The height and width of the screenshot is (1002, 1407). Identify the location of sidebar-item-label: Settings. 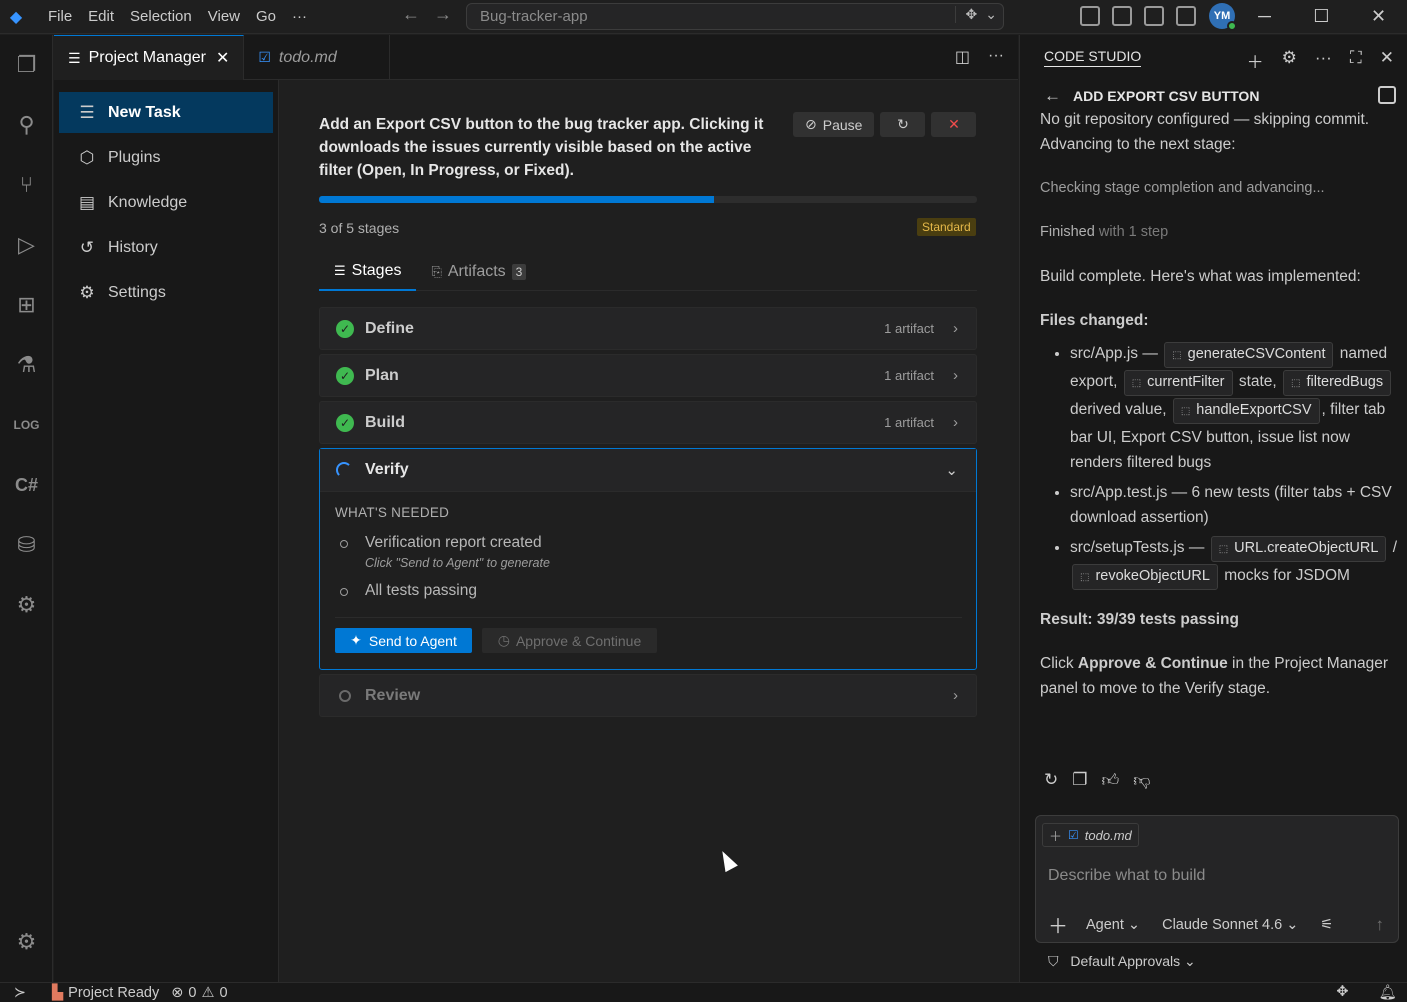
(137, 292).